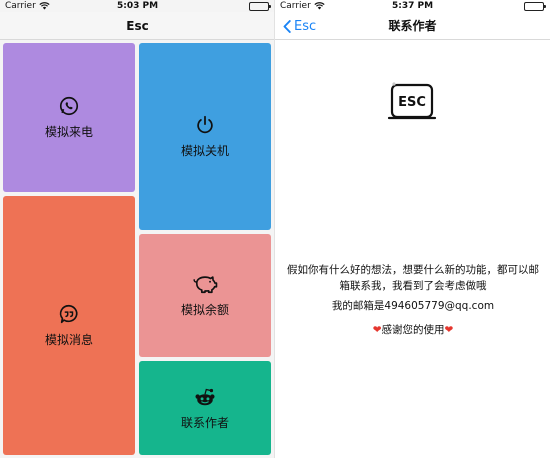  I want to click on power-icon, so click(205, 124).